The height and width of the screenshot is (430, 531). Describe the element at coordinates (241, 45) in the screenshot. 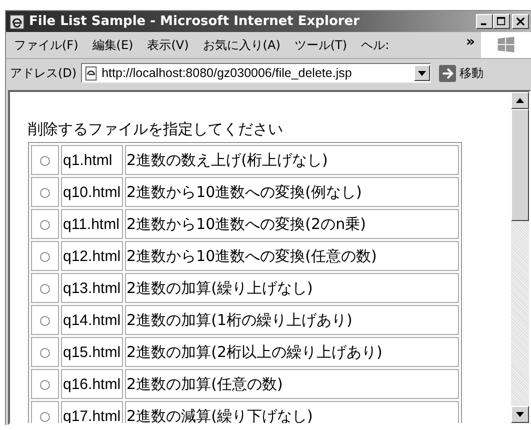

I see `menu-item: お気に入り(A)` at that location.